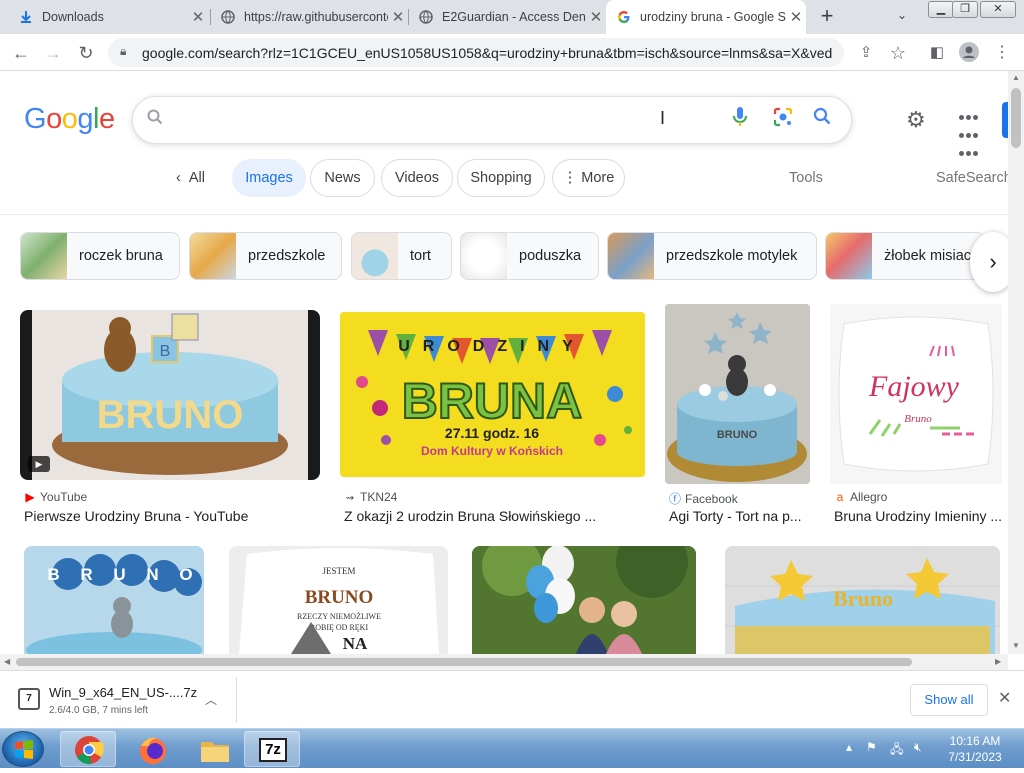  I want to click on tools-button: Tools, so click(806, 178).